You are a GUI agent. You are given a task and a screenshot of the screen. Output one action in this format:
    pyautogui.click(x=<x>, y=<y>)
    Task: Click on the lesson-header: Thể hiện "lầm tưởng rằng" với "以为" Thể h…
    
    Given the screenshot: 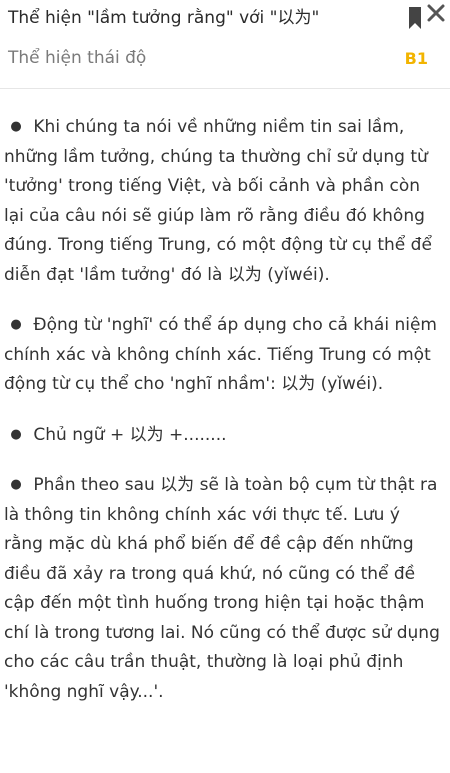 What is the action you would take?
    pyautogui.click(x=225, y=44)
    